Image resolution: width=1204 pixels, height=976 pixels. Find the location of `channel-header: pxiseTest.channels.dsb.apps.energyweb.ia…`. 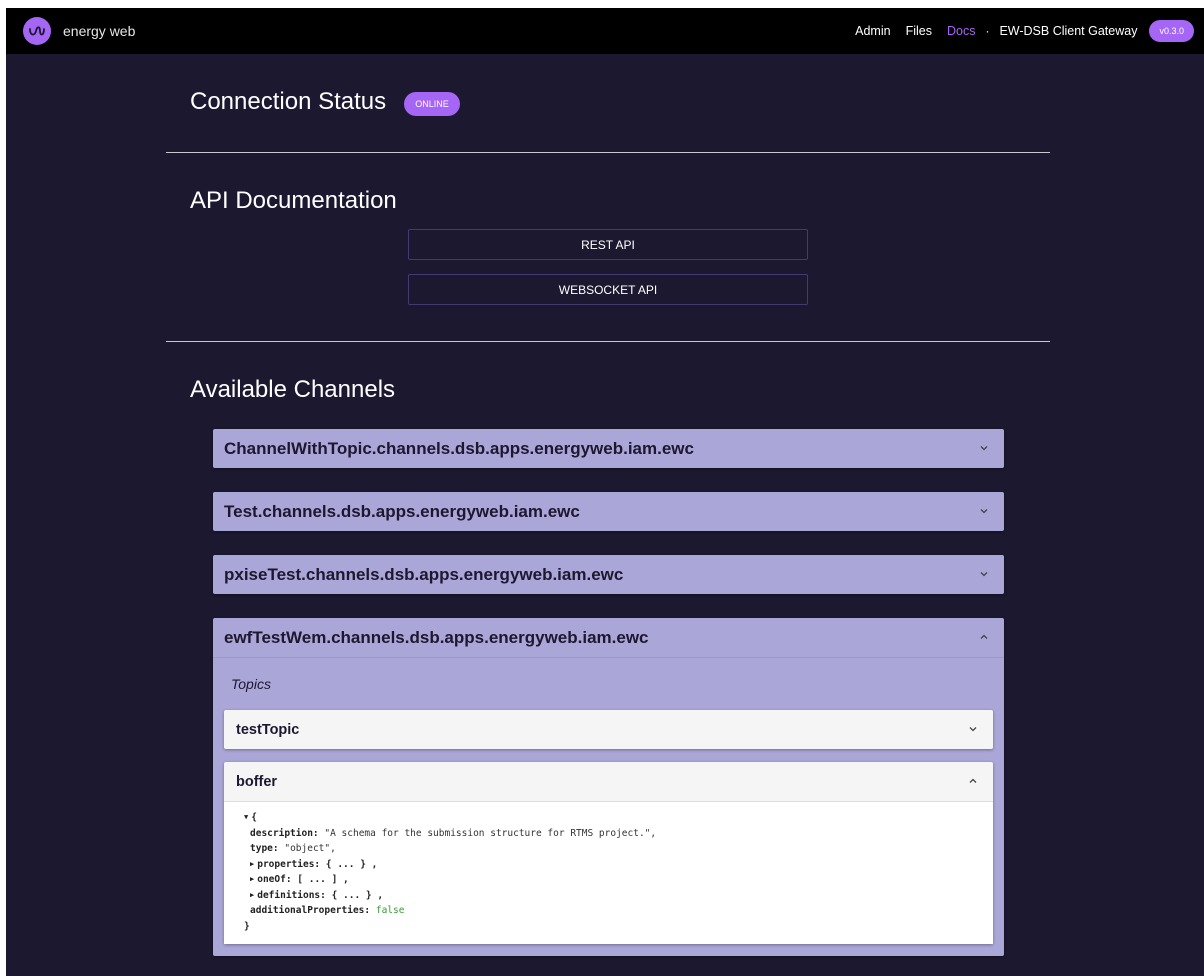

channel-header: pxiseTest.channels.dsb.apps.energyweb.ia… is located at coordinates (608, 574).